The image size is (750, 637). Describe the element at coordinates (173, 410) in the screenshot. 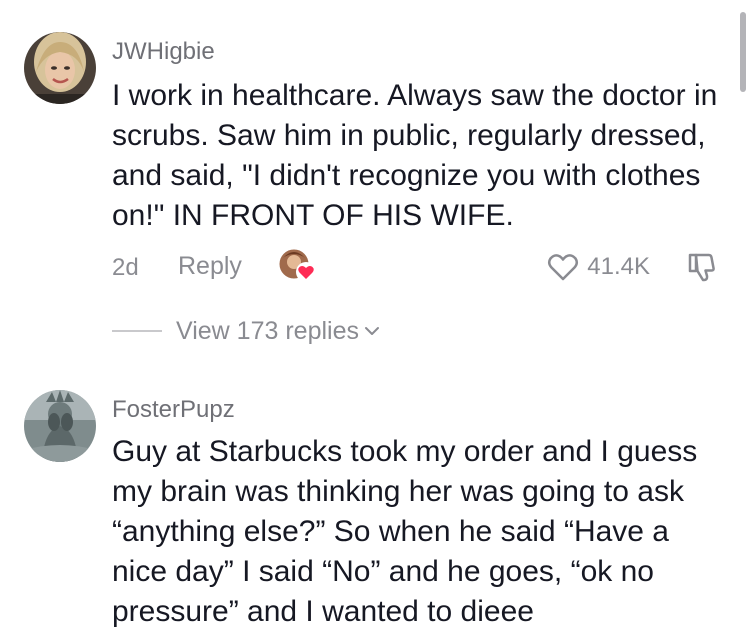

I see `comment-username: FosterPupz` at that location.